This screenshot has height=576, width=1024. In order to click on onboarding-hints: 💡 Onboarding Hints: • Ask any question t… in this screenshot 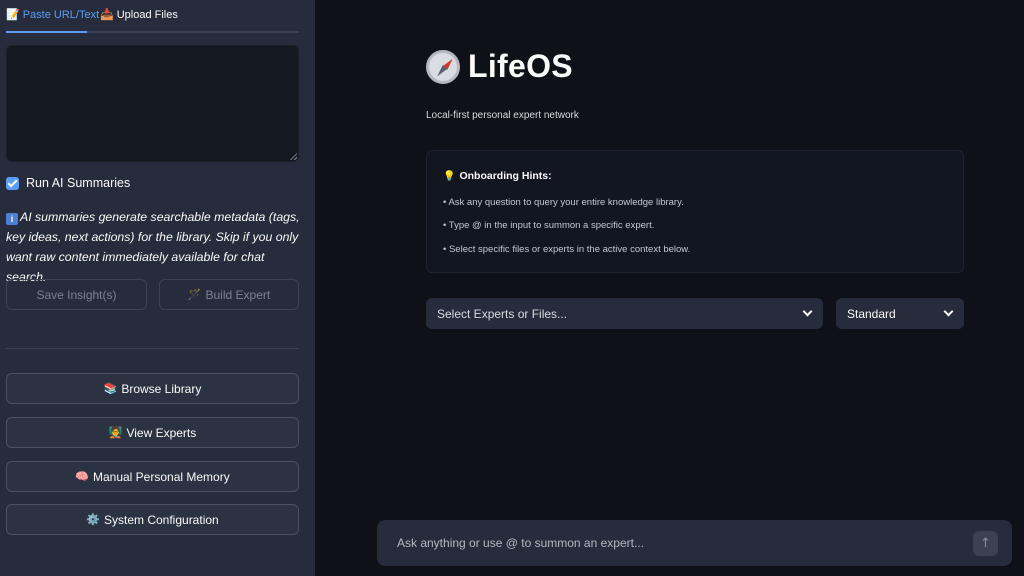, I will do `click(695, 211)`.